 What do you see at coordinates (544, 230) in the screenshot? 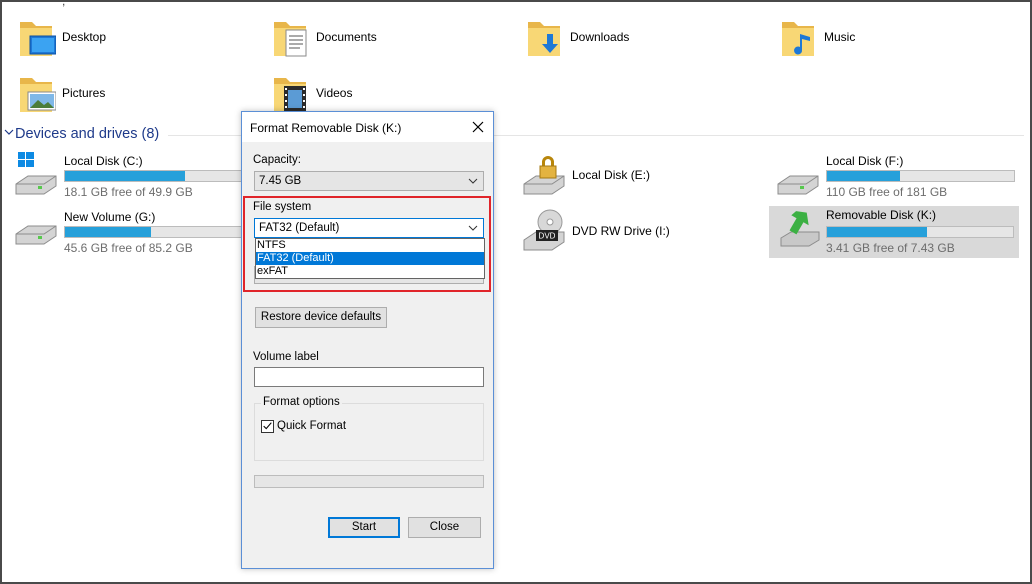
I see `dvd-drive-icon: DVD` at bounding box center [544, 230].